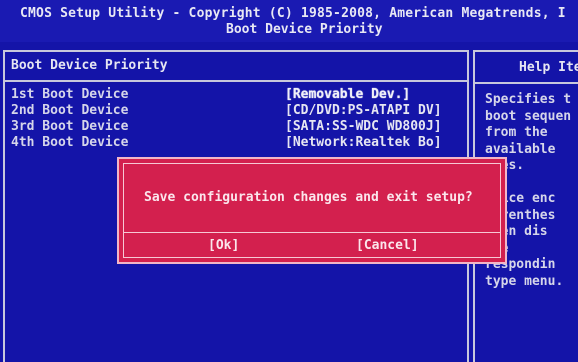  What do you see at coordinates (236, 81) in the screenshot?
I see `main-panel-divider` at bounding box center [236, 81].